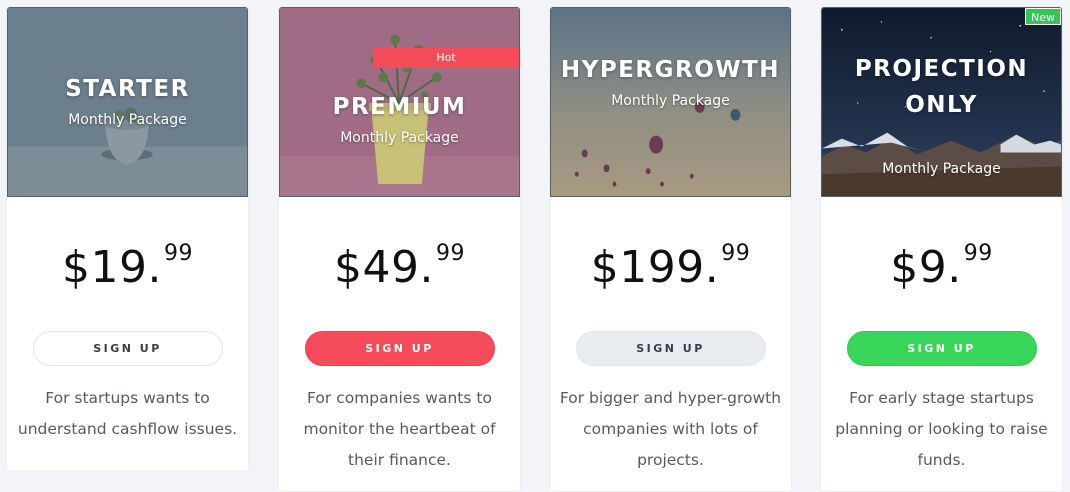 The height and width of the screenshot is (492, 1070). I want to click on plan-name: STARTER, so click(127, 89).